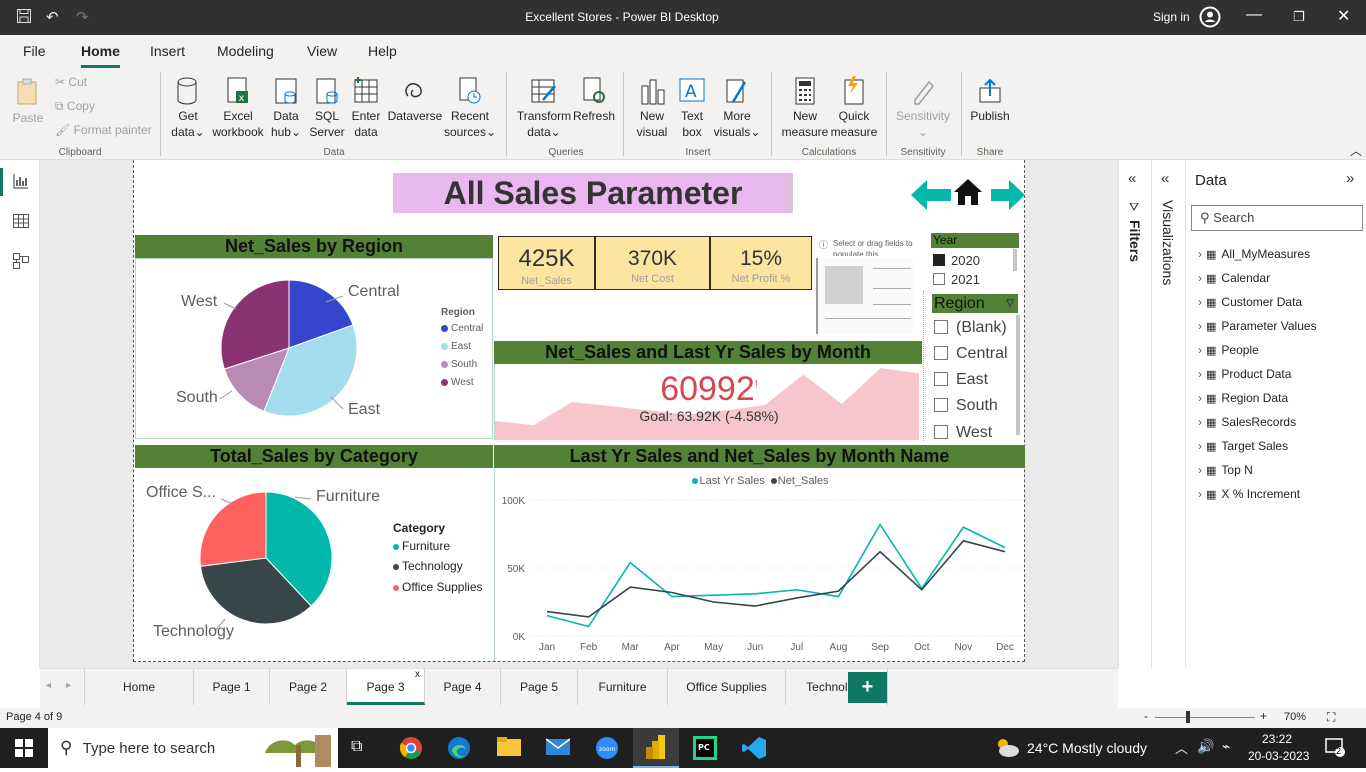  What do you see at coordinates (386, 687) in the screenshot?
I see `tab-page-3: Page 3x` at bounding box center [386, 687].